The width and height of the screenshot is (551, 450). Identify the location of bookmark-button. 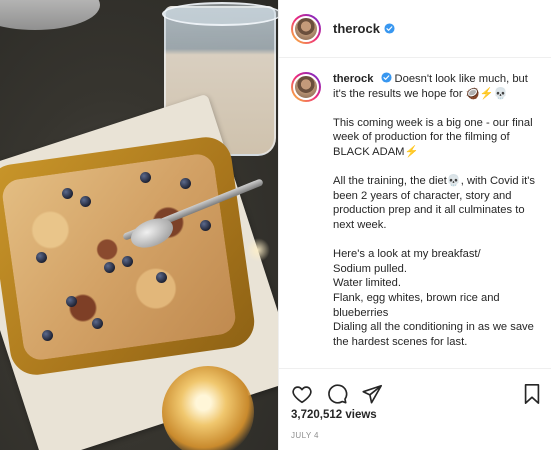
(532, 394).